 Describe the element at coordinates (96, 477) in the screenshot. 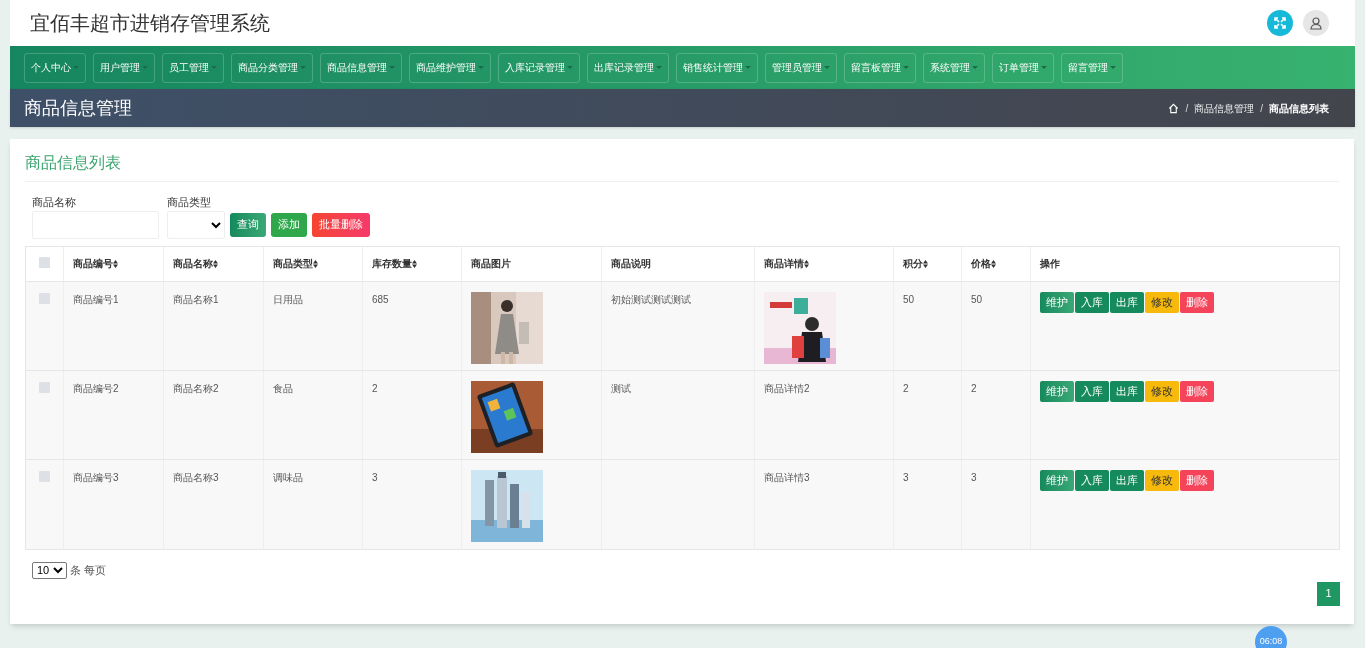

I see `table-cell: 商品编号3` at that location.